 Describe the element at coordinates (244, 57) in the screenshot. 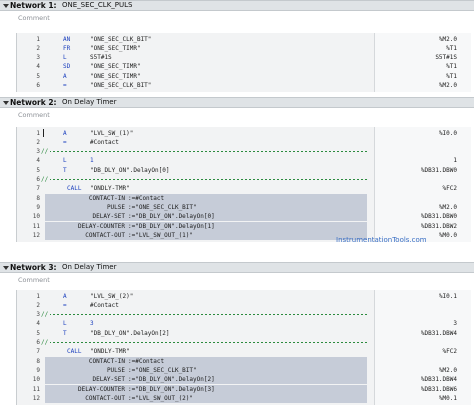

I see `code-line: 3 L S5T#1S S5T#1S` at that location.